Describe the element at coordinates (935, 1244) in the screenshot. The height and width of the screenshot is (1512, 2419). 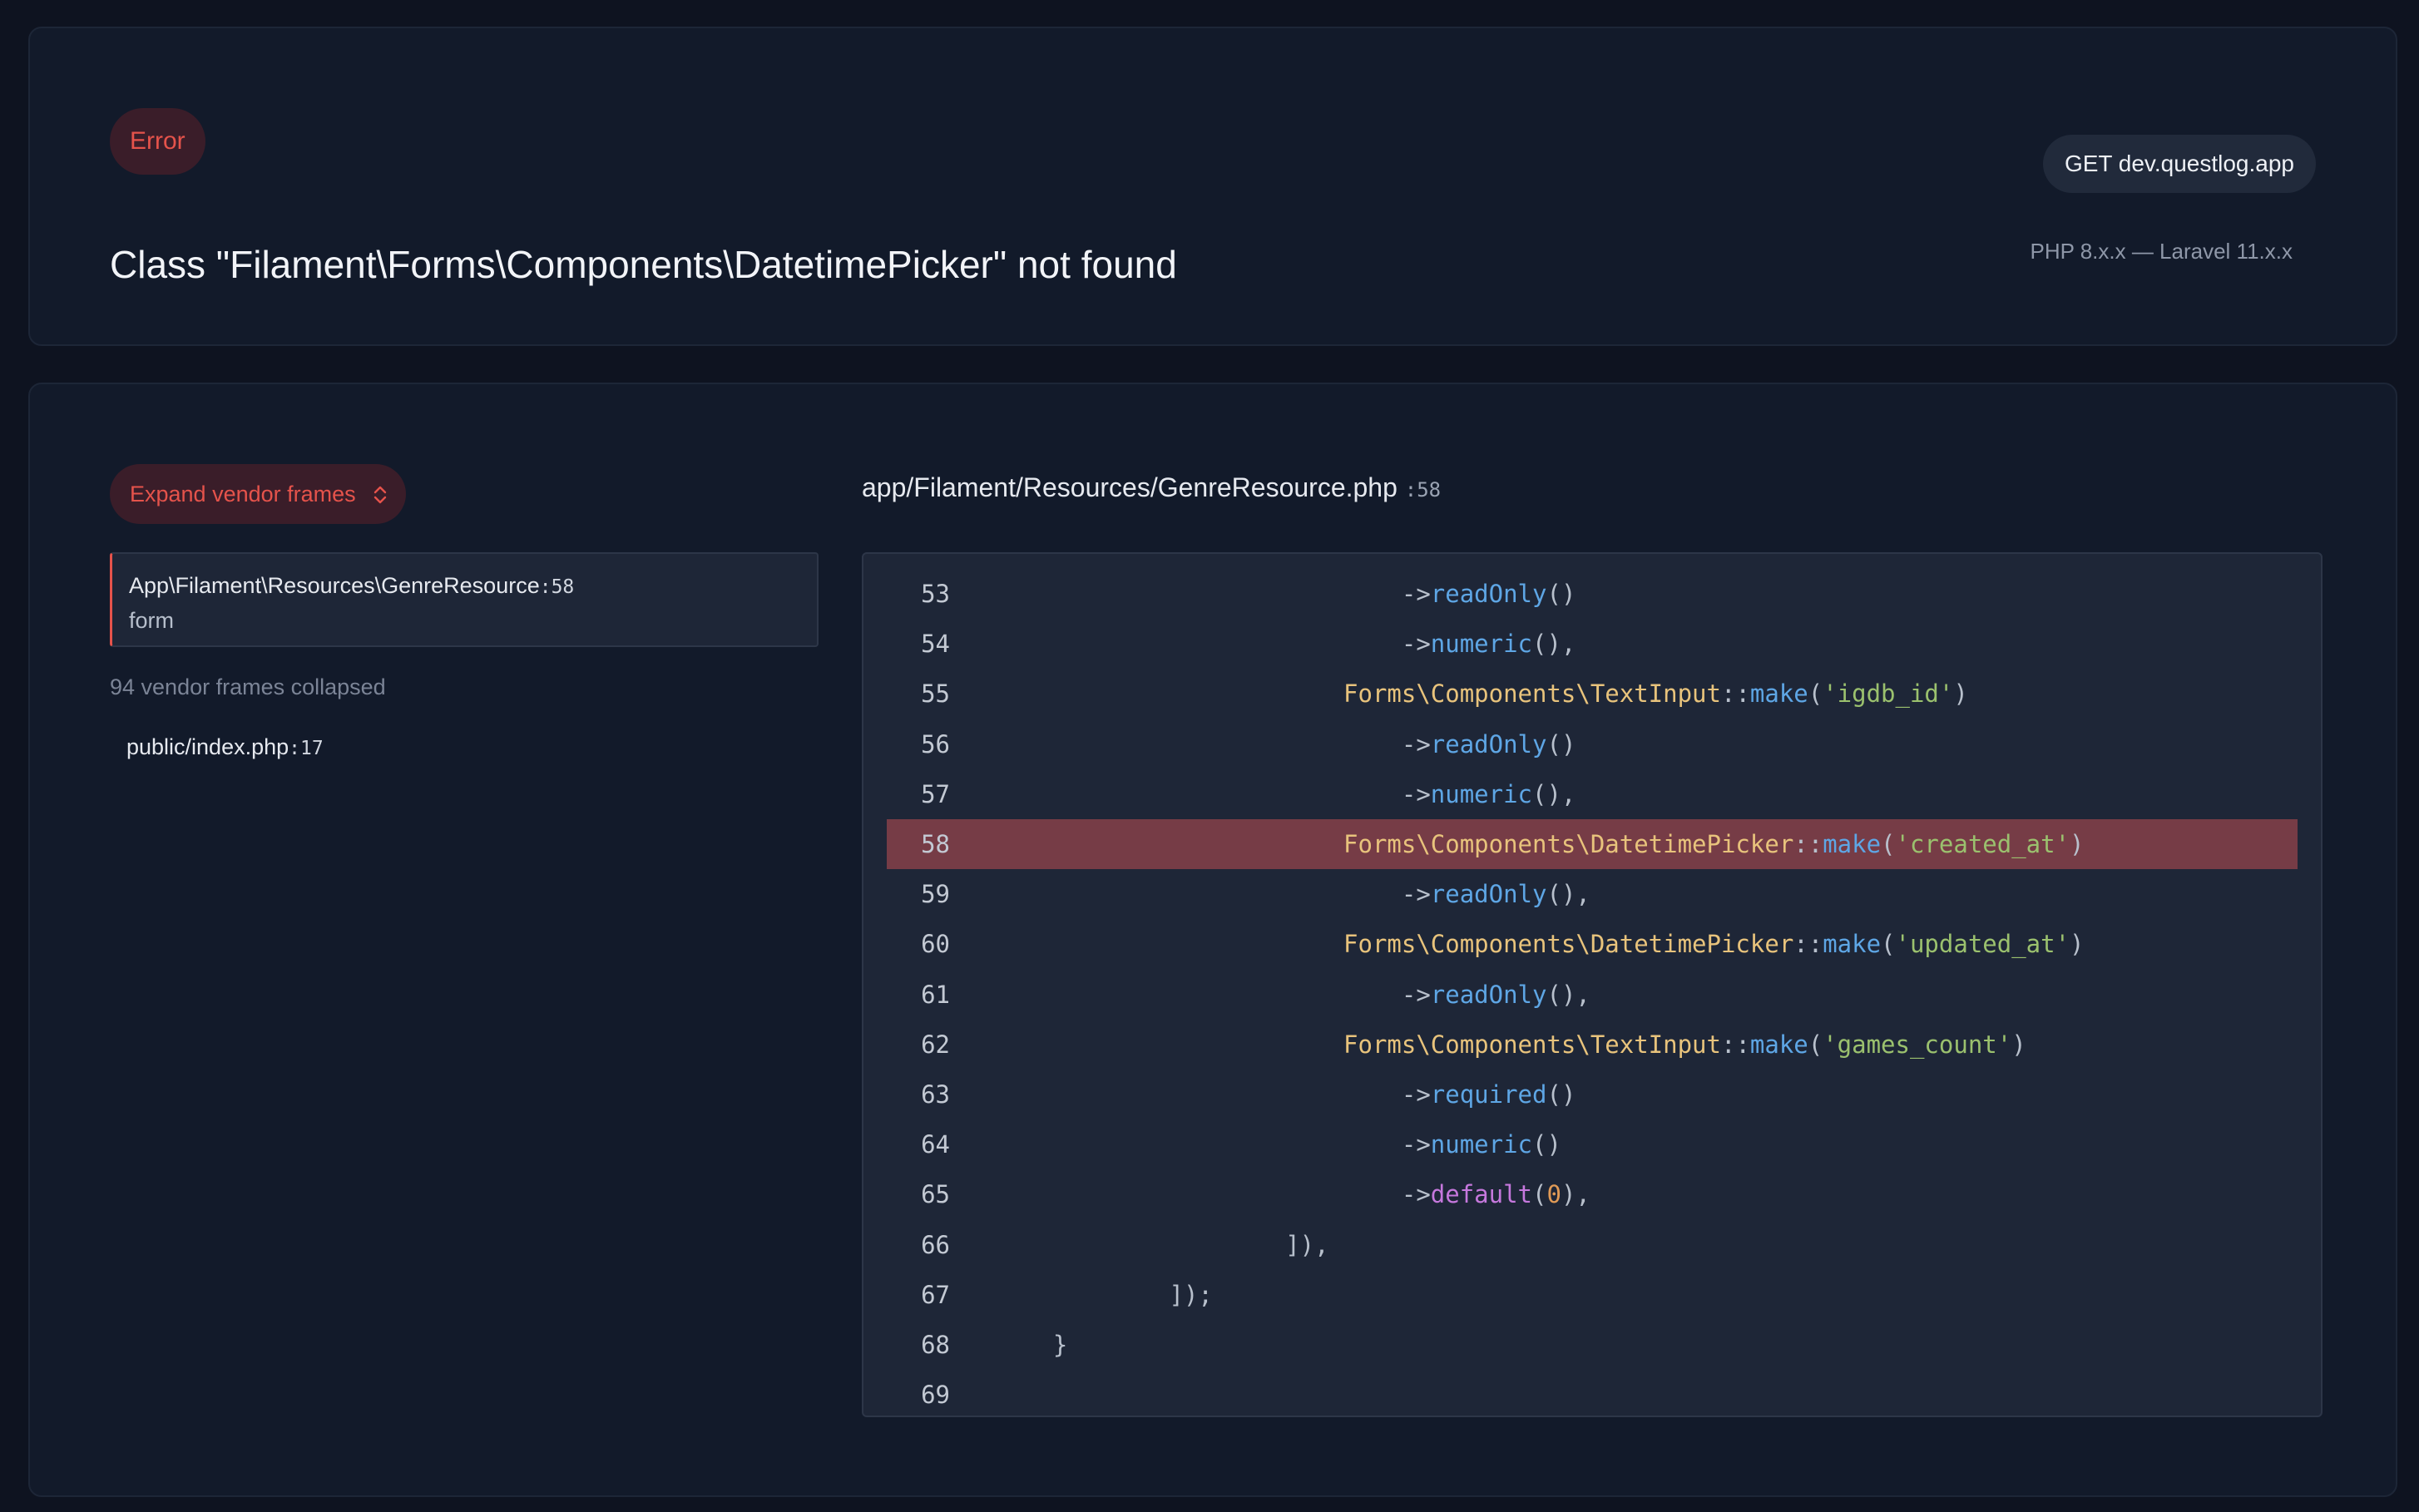
I see `line-number: 66` at that location.